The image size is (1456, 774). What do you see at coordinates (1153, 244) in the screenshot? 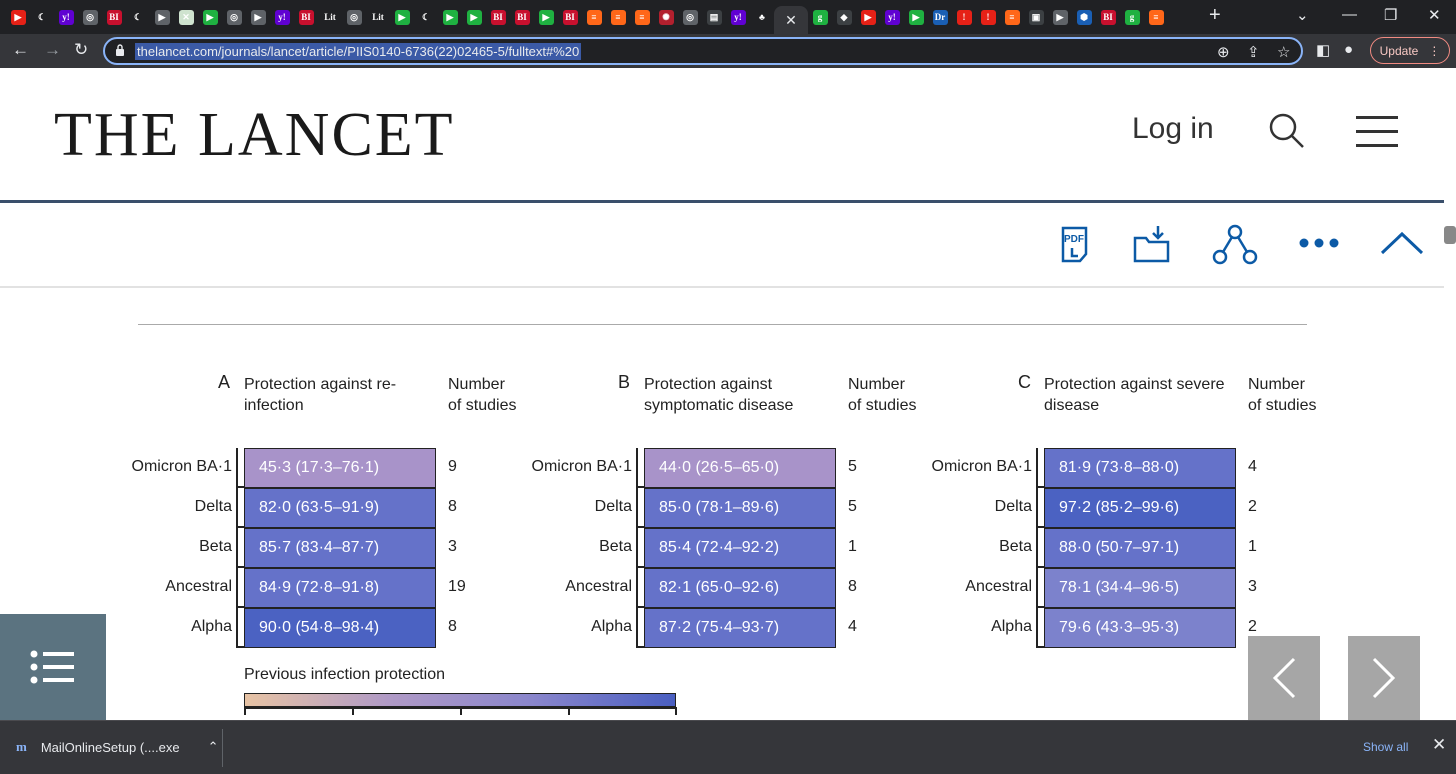
I see `download-to-folder-icon` at bounding box center [1153, 244].